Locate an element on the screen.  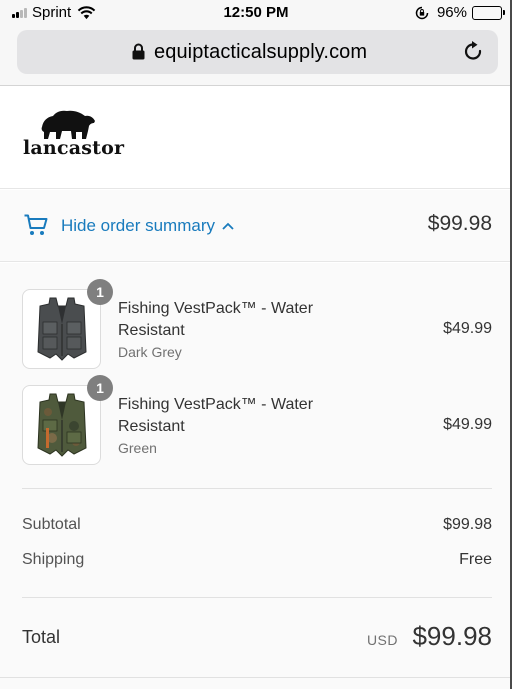
product-variant: Green is located at coordinates (137, 448).